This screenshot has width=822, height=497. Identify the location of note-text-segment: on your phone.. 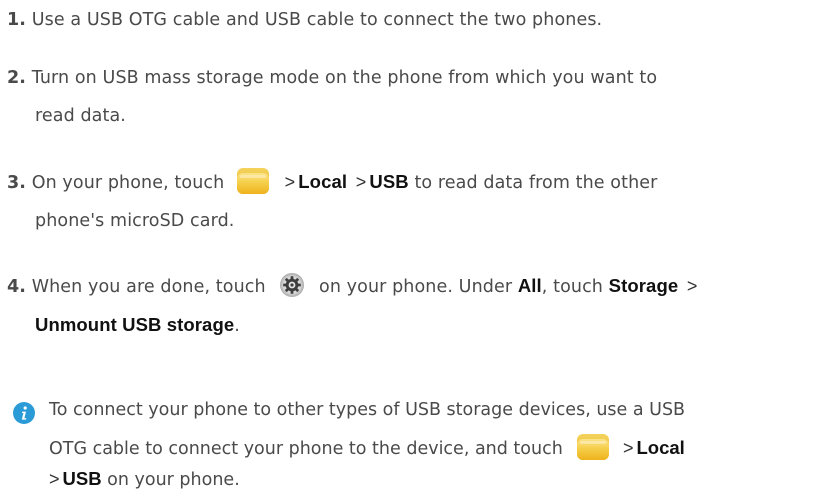
(173, 480).